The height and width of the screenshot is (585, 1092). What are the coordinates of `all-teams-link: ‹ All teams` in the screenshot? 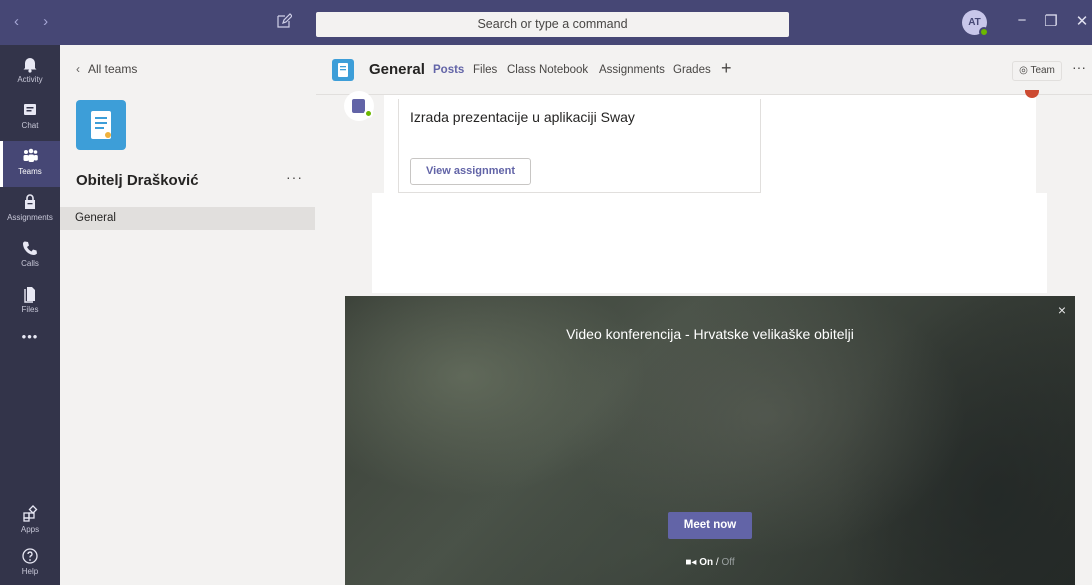 It's located at (106, 69).